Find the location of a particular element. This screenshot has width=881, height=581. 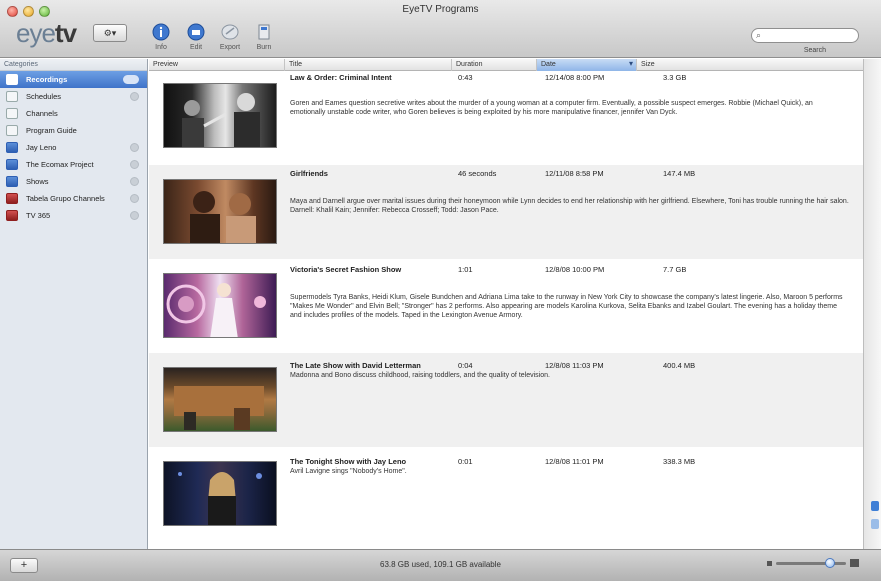

info-tool-button: Info is located at coordinates (161, 36).